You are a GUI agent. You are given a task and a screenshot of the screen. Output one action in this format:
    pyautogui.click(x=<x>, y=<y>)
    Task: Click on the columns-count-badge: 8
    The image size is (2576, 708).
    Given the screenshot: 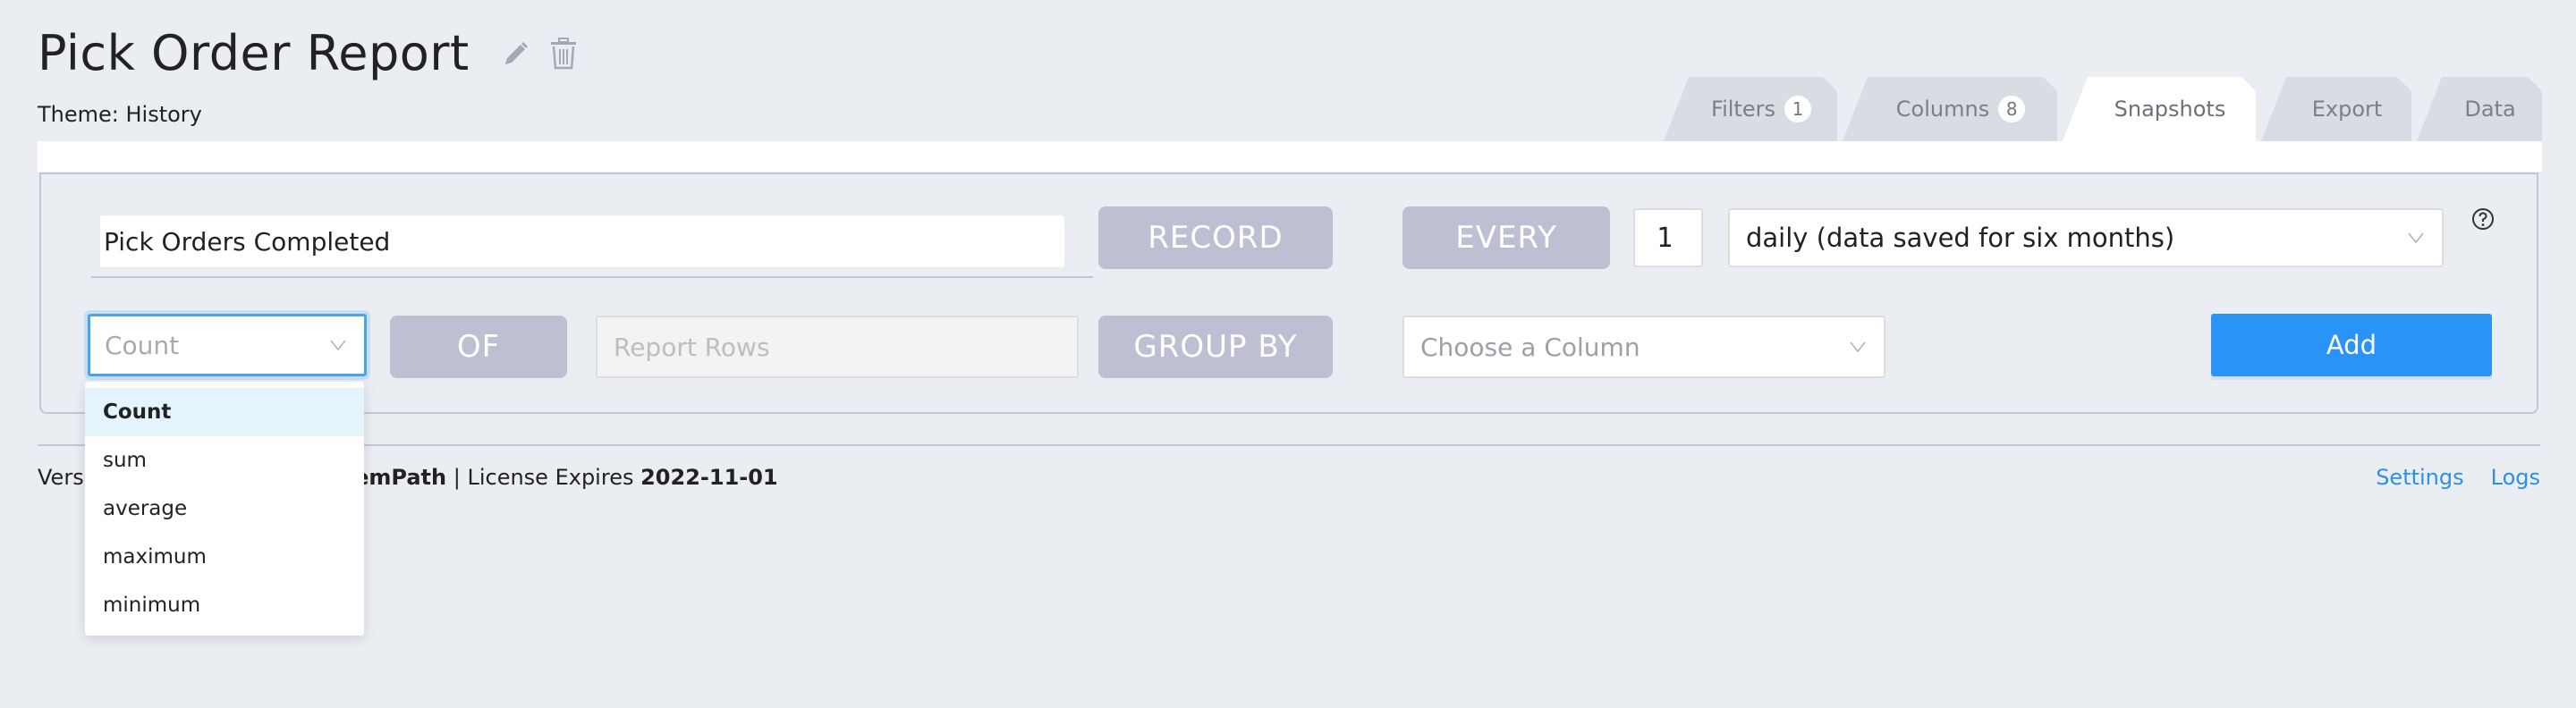 What is the action you would take?
    pyautogui.click(x=2012, y=109)
    